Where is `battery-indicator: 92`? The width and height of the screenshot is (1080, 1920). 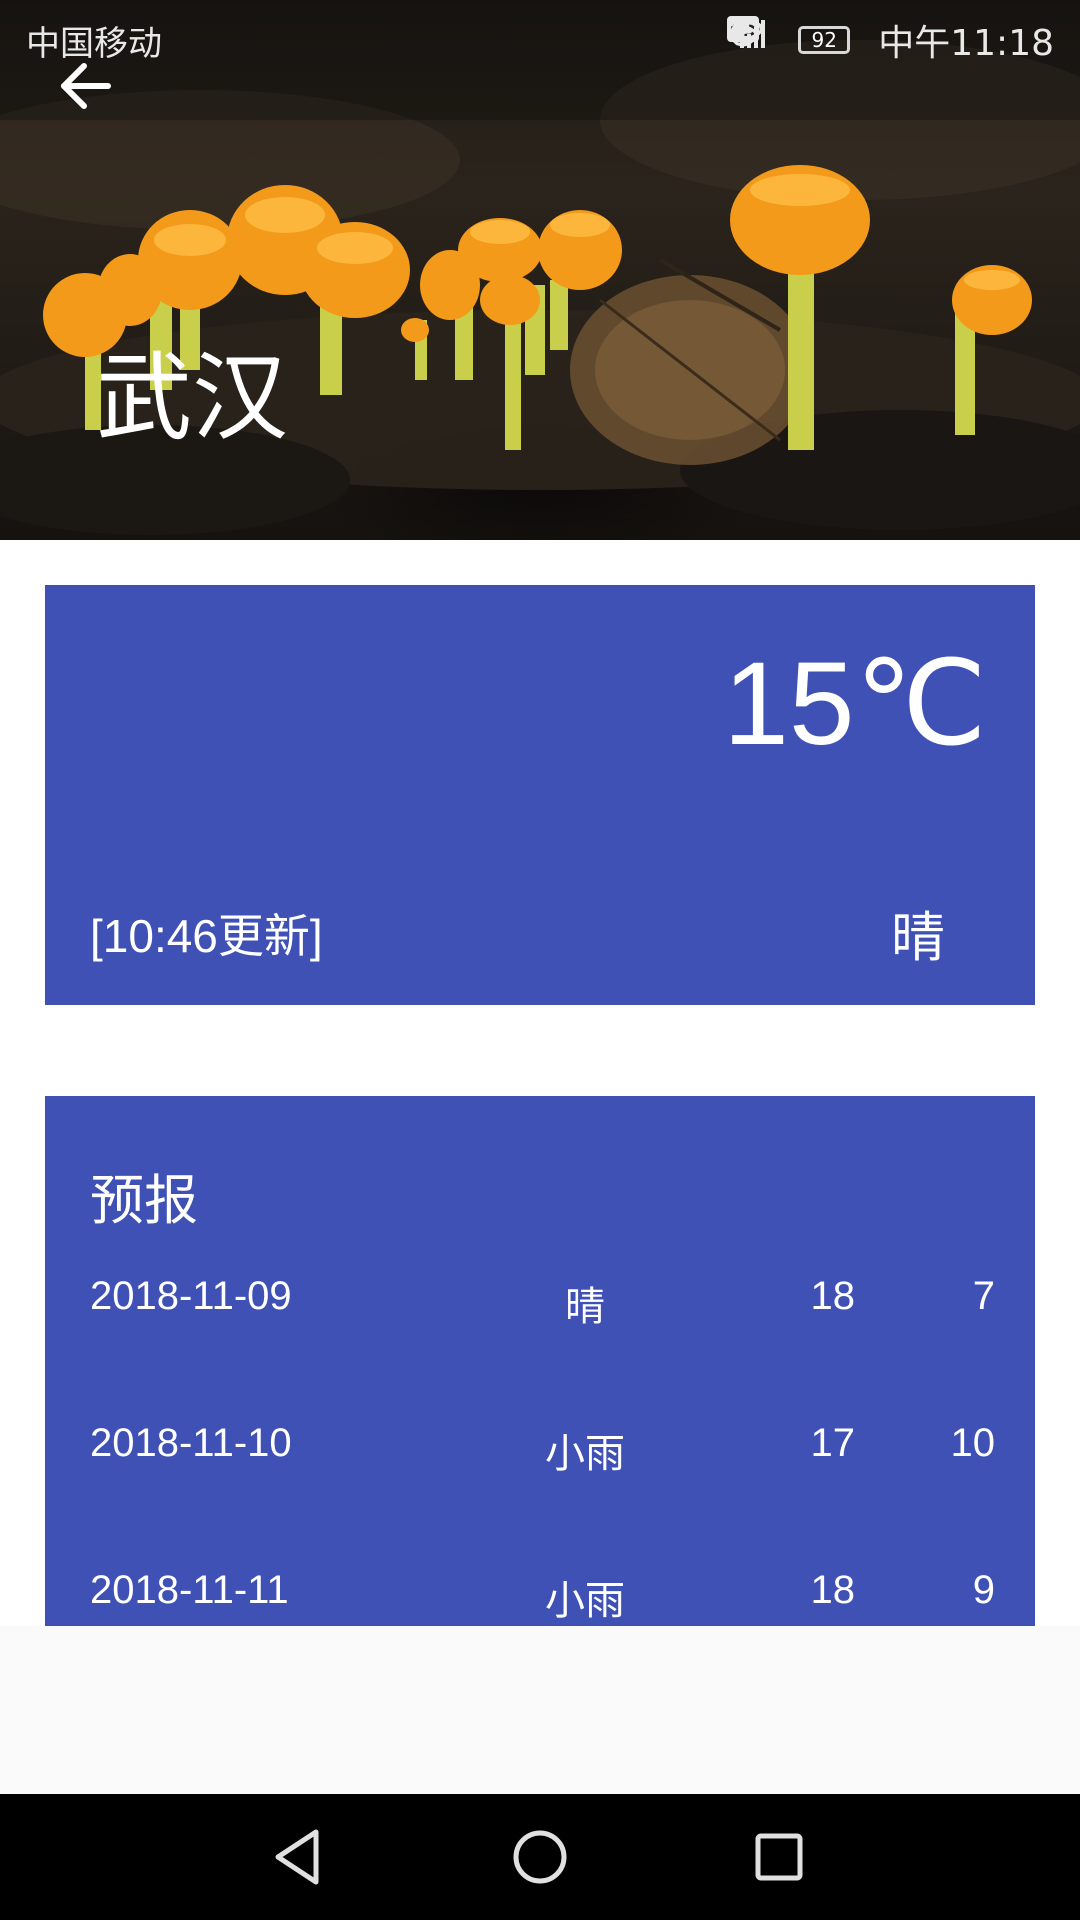
battery-indicator: 92 is located at coordinates (824, 40).